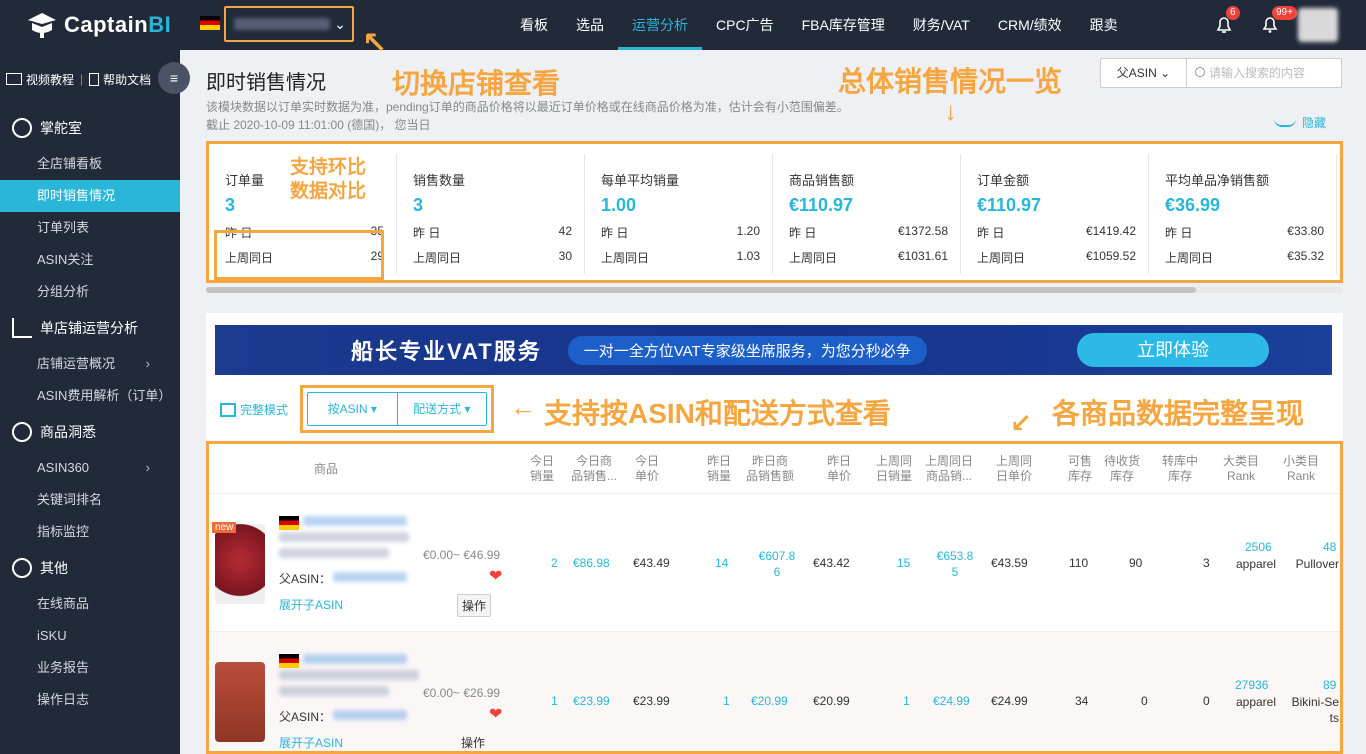 This screenshot has width=1366, height=754. What do you see at coordinates (534, 25) in the screenshot?
I see `nav-item-dashboard: 看板` at bounding box center [534, 25].